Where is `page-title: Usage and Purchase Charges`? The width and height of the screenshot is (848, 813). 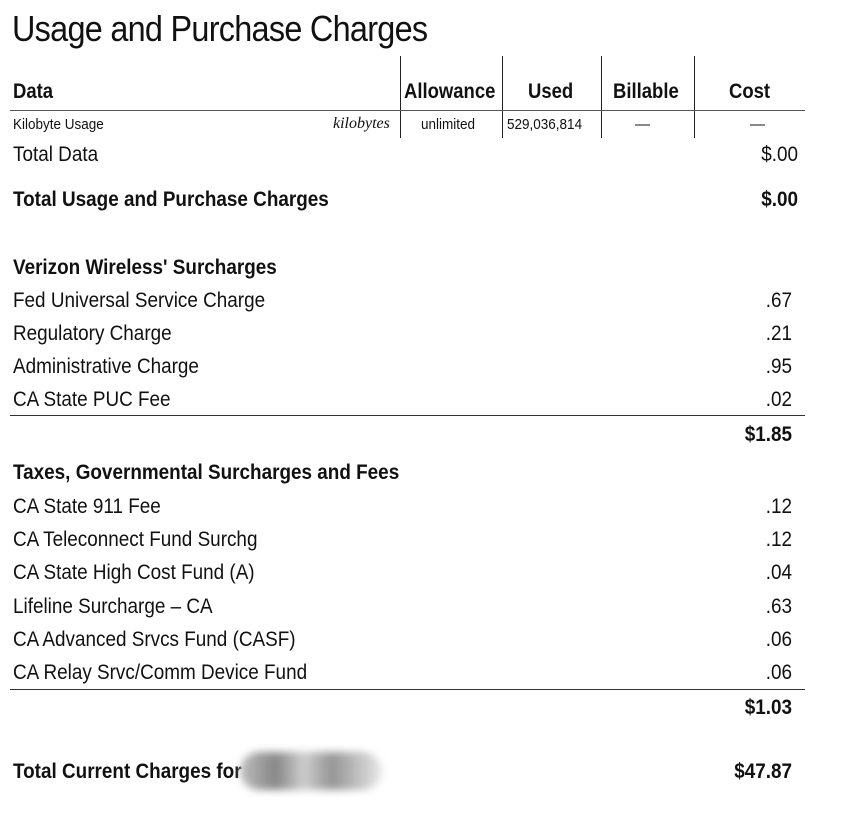 page-title: Usage and Purchase Charges is located at coordinates (220, 28).